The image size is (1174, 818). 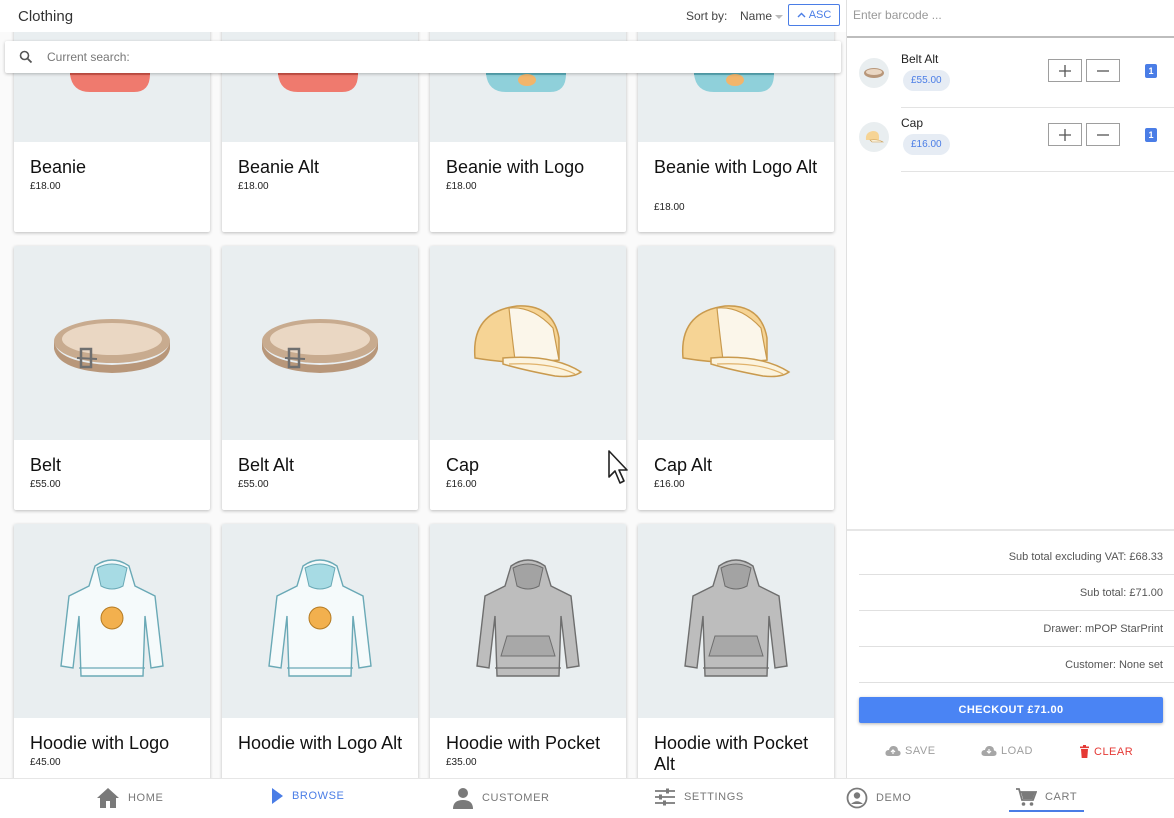 I want to click on account-circle-icon, so click(x=857, y=798).